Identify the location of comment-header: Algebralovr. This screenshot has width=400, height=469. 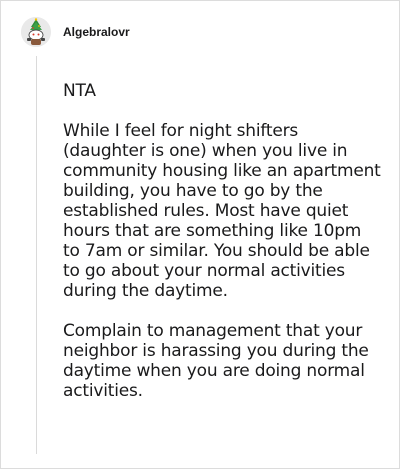
(75, 32).